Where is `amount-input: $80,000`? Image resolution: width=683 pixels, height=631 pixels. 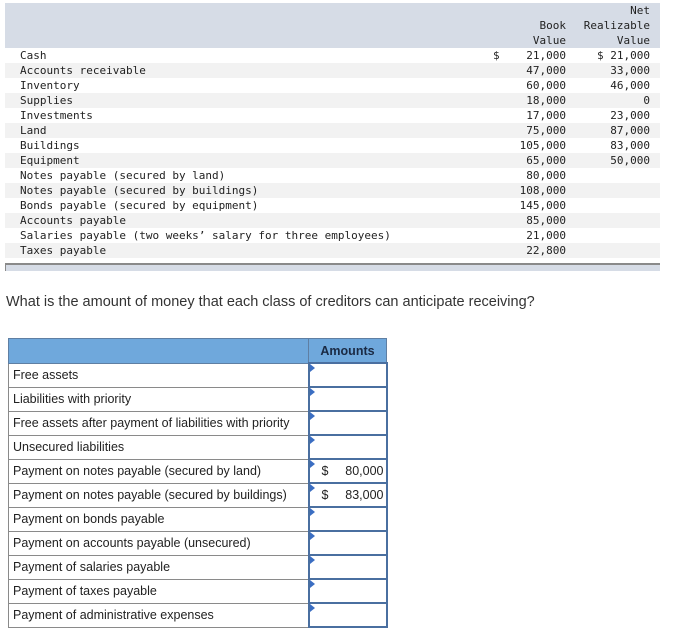 amount-input: $80,000 is located at coordinates (347, 471).